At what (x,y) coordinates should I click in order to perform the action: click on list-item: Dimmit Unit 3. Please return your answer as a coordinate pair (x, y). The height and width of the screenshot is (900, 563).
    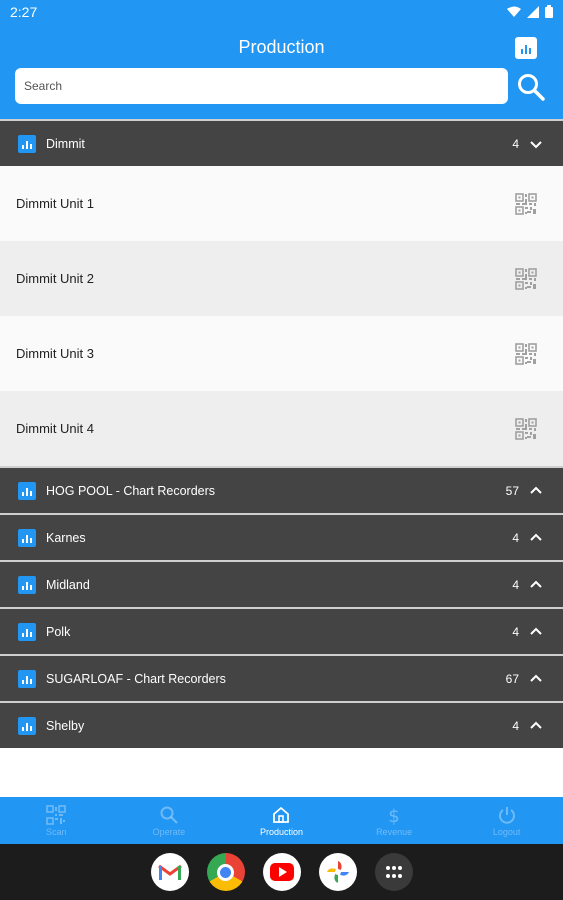
    Looking at the image, I should click on (281, 353).